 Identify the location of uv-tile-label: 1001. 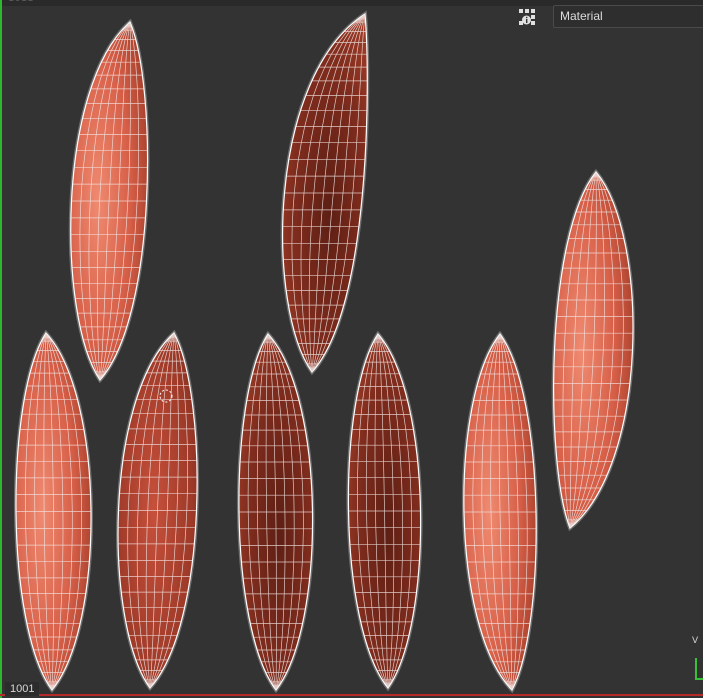
(22, 689).